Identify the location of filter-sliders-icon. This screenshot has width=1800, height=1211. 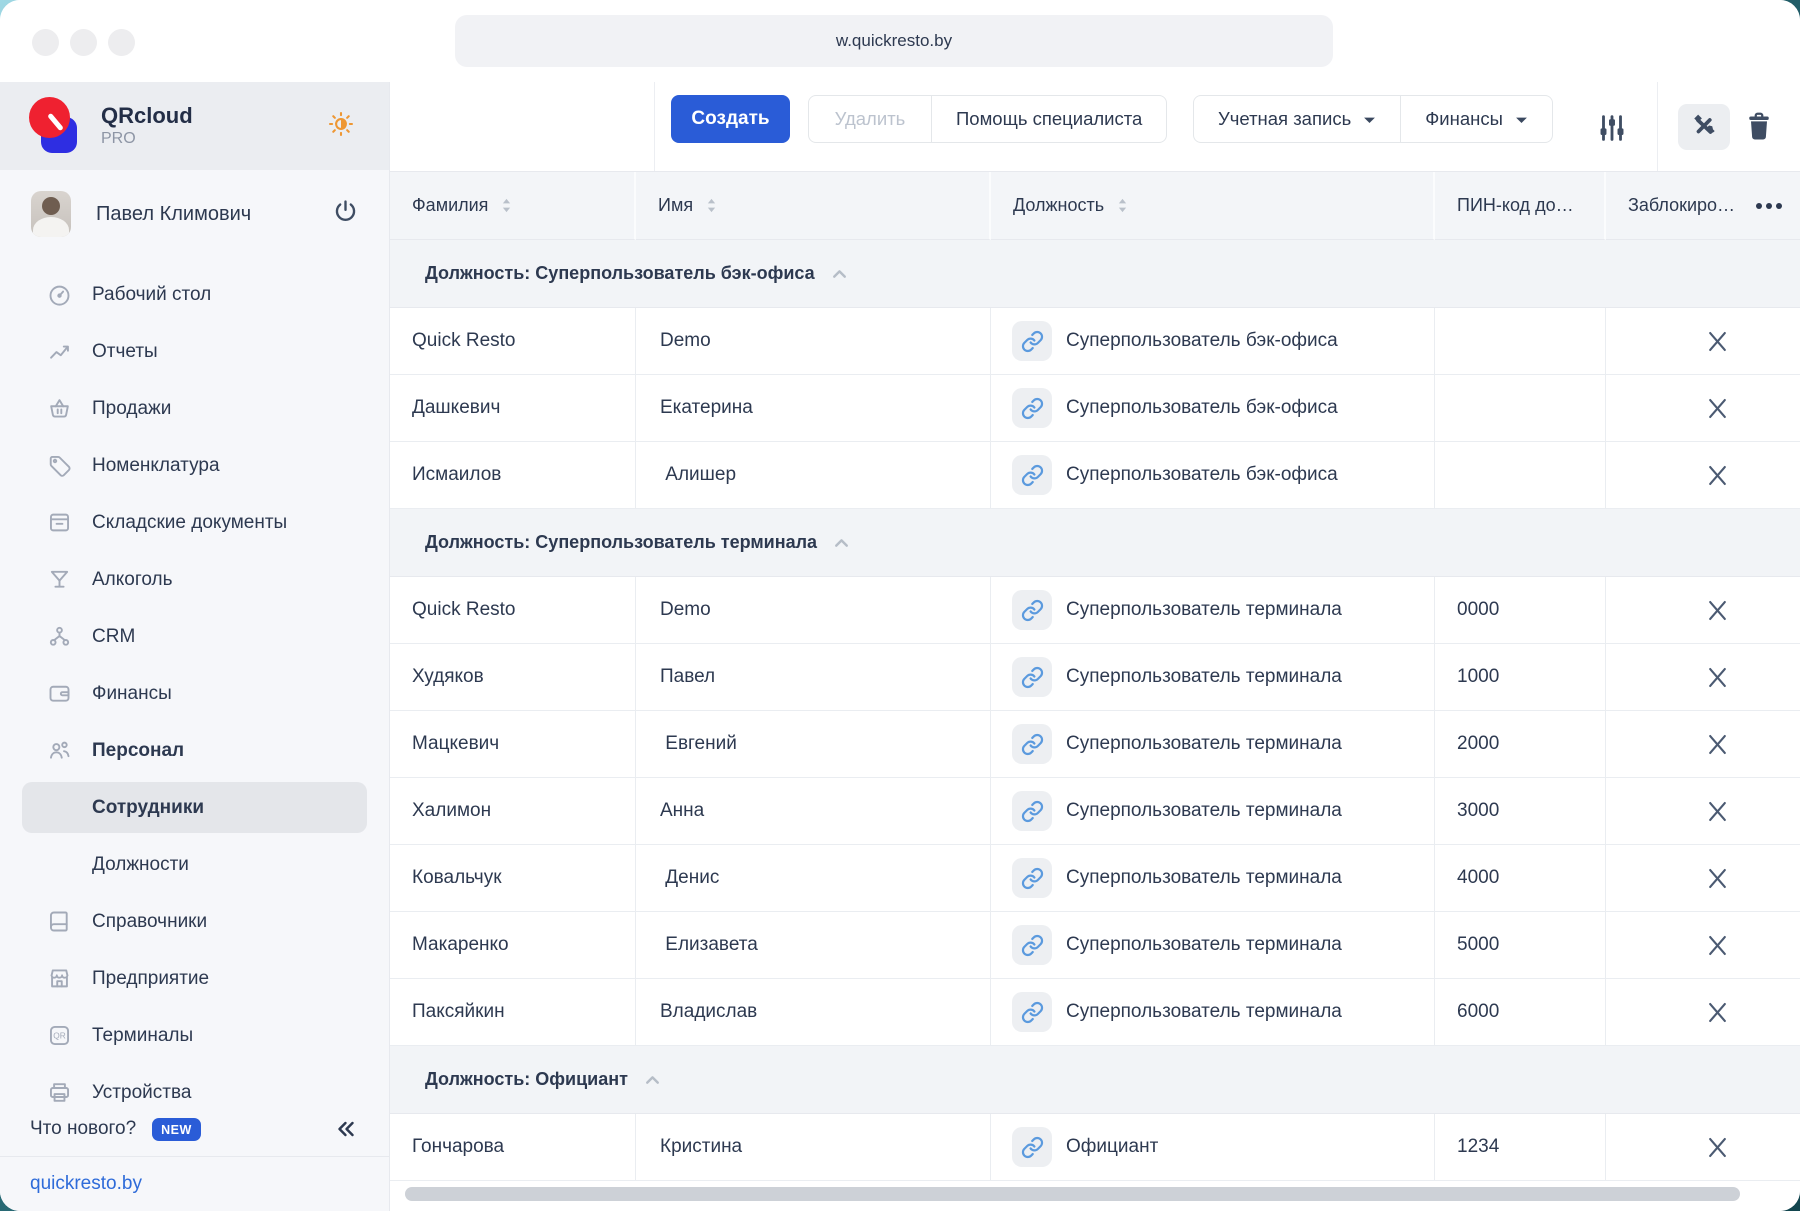
(1612, 128).